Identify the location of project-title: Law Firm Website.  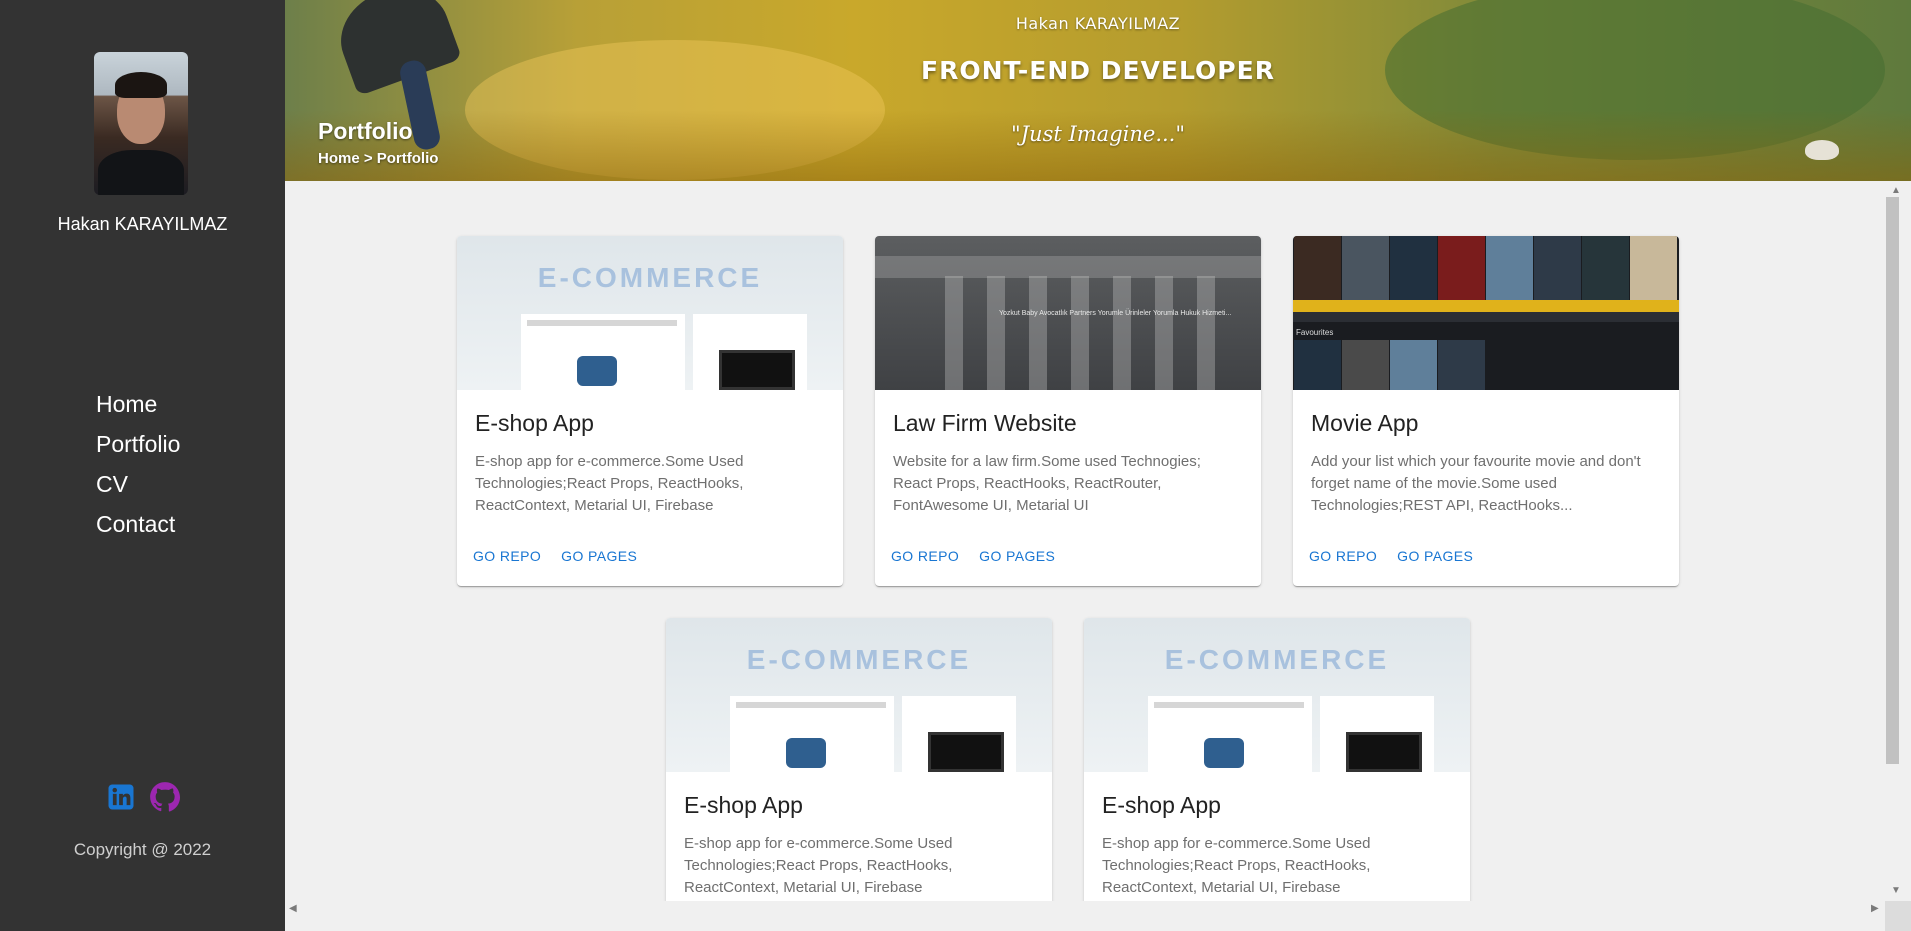
(985, 423).